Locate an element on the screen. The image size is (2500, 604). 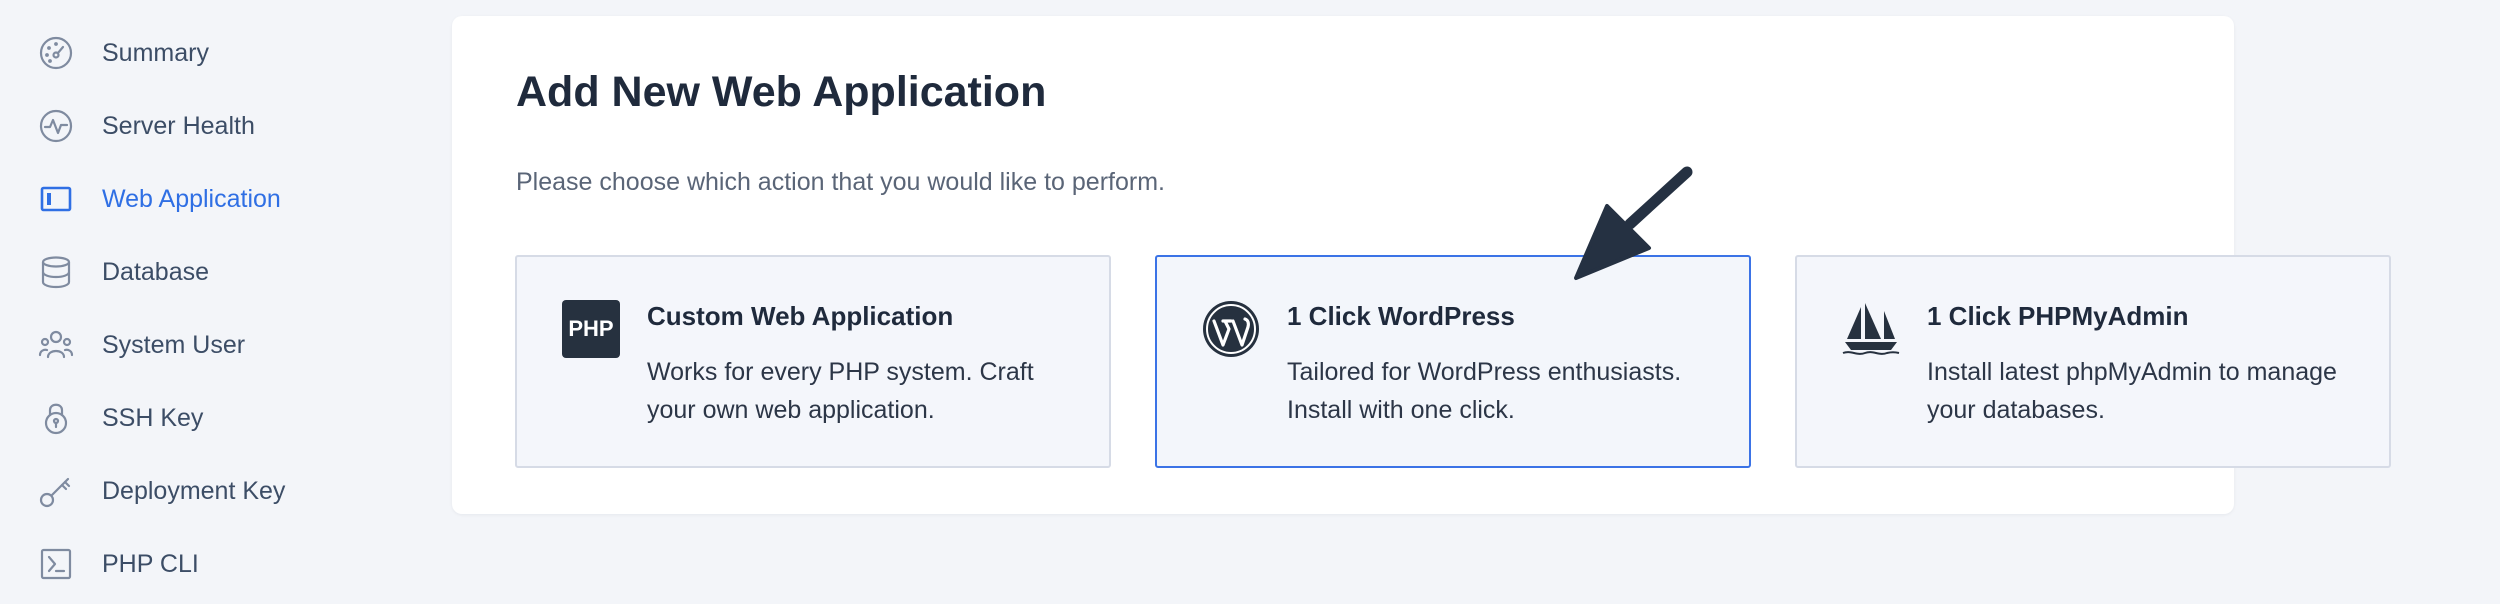
sidebar-item-label: SSH Key is located at coordinates (153, 417).